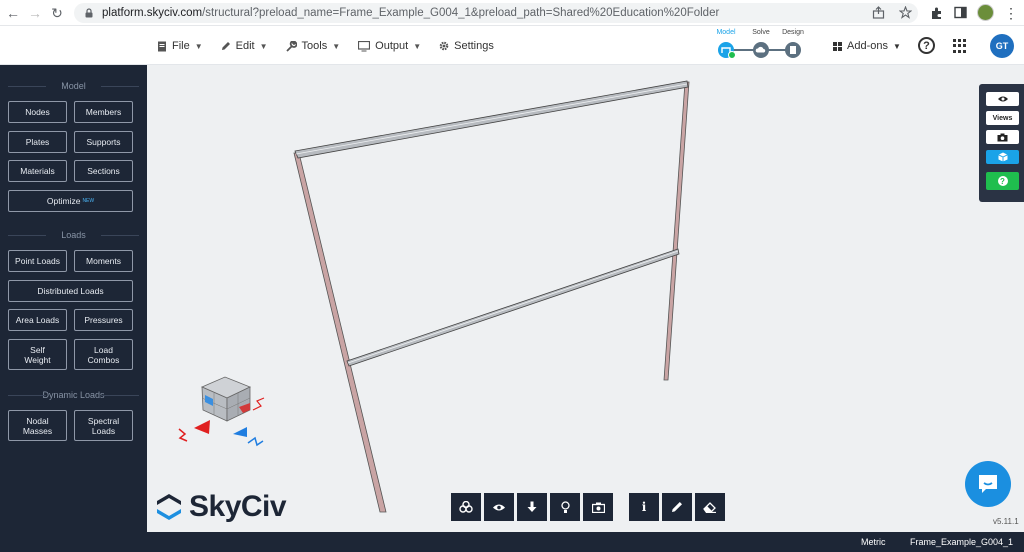  I want to click on optimize-button: Optimize NEW, so click(70, 201).